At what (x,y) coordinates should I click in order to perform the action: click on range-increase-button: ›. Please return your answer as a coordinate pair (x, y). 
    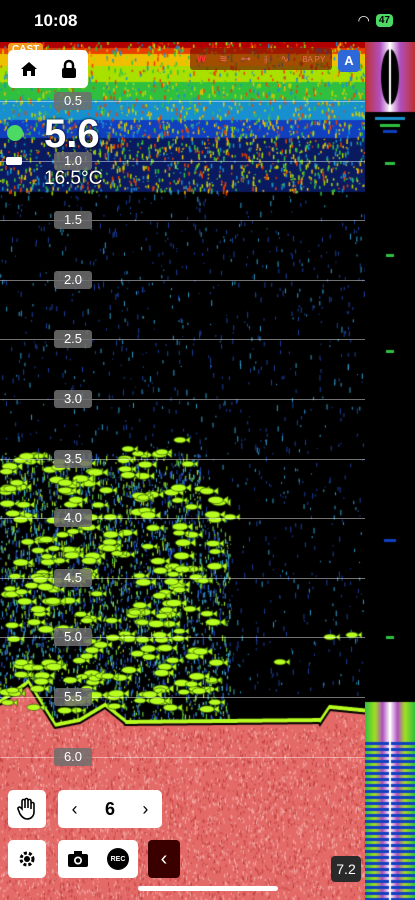
    Looking at the image, I should click on (145, 809).